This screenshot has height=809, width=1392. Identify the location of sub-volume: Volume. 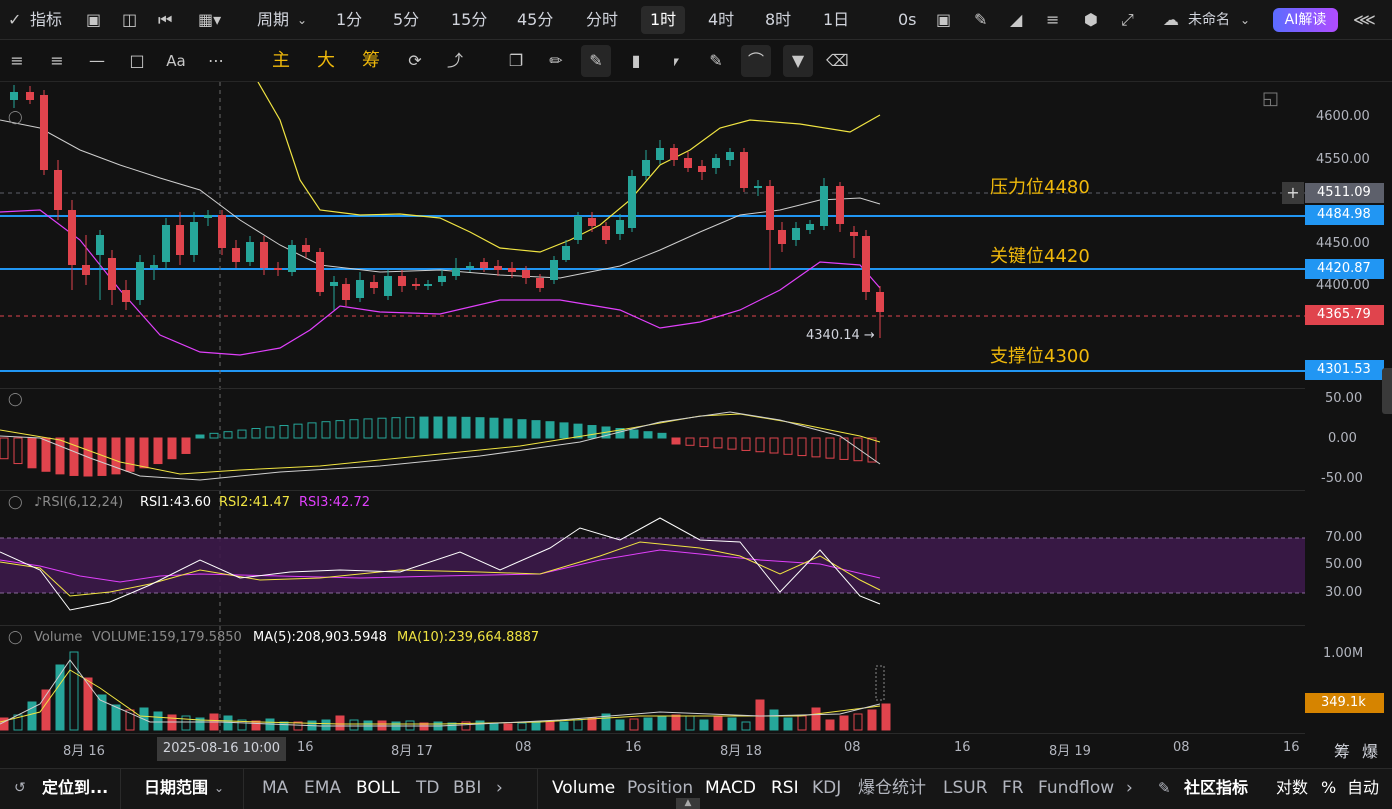
(583, 789).